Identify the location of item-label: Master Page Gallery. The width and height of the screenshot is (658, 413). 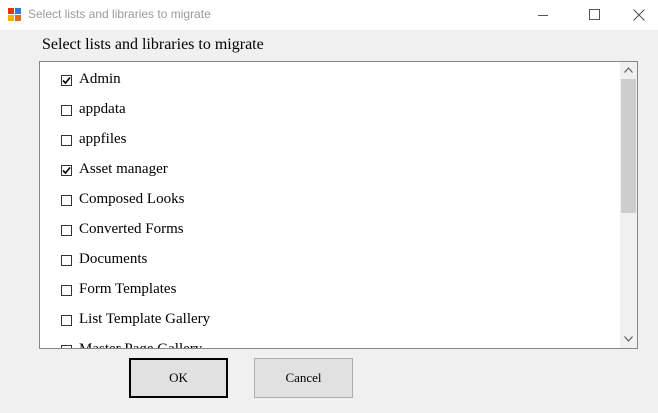
(141, 345).